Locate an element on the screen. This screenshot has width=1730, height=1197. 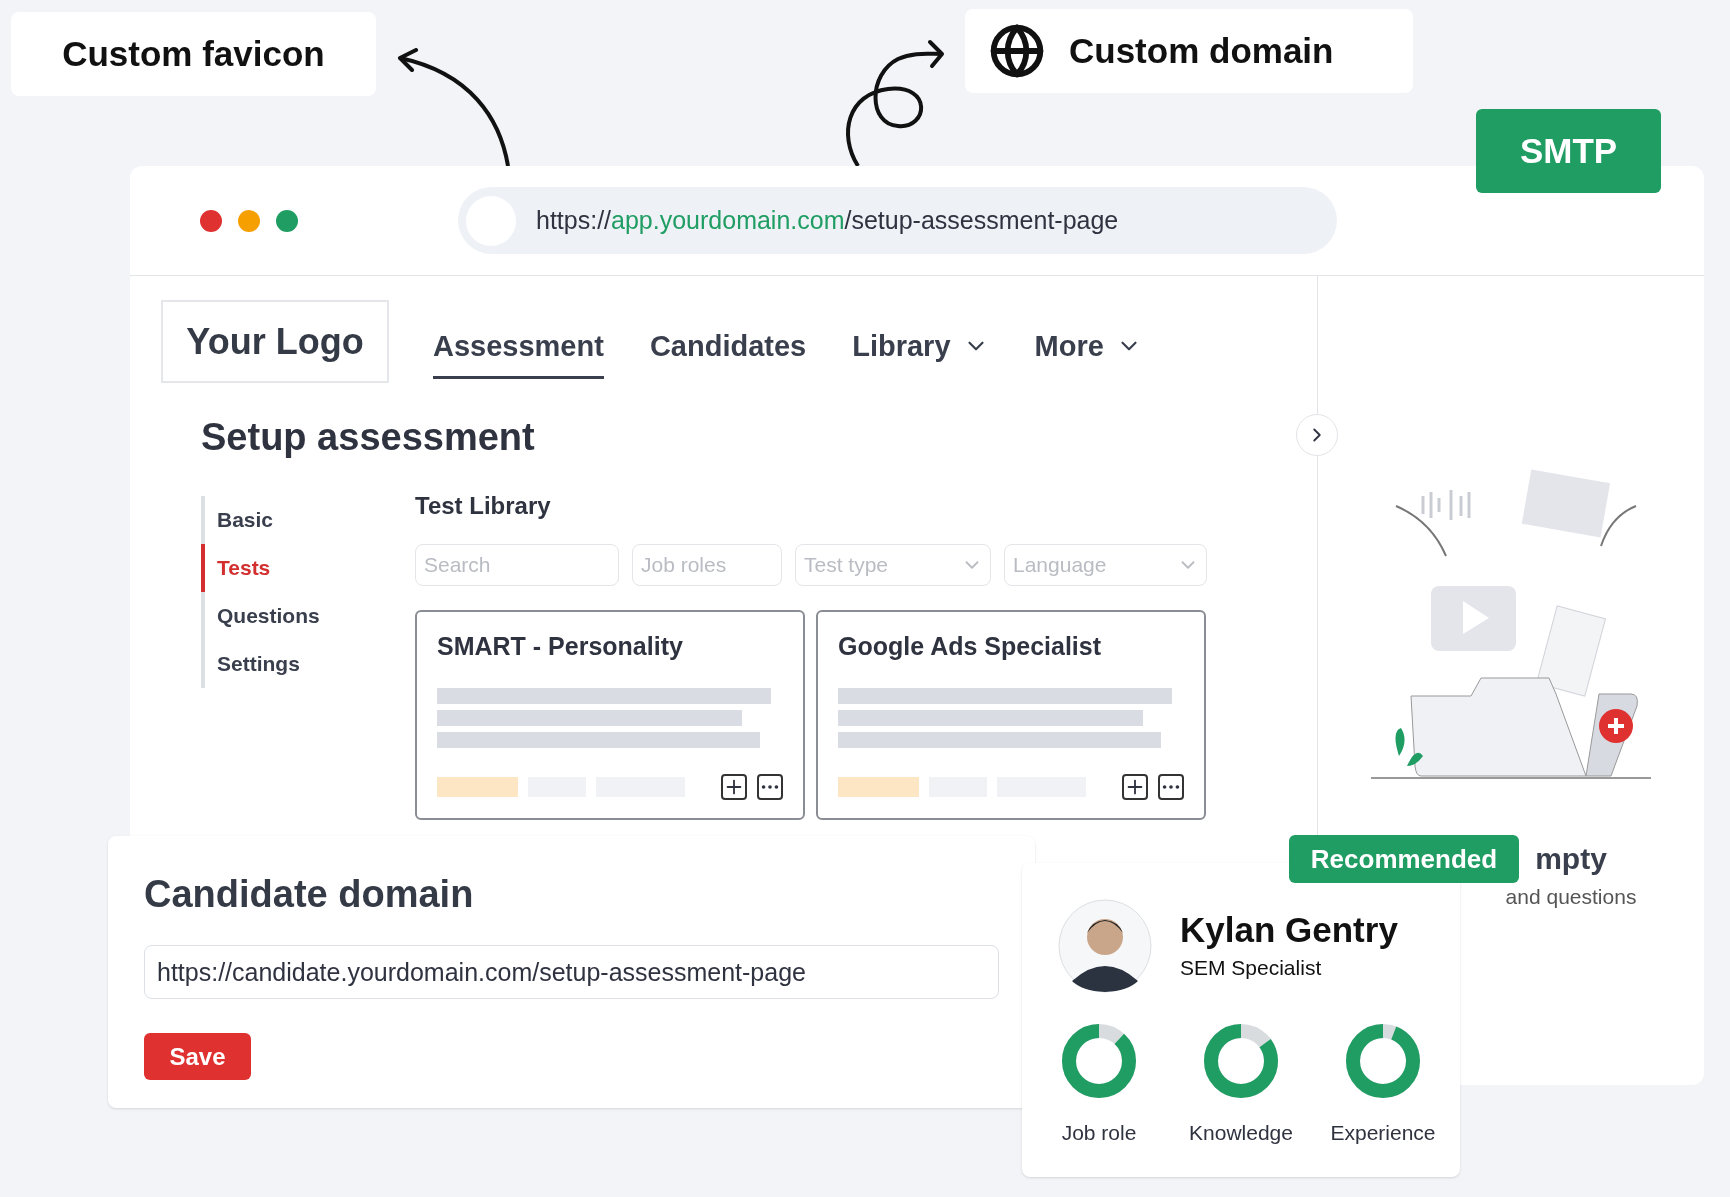
address-bar: https://app.yourdomain.com/setup-assessment-page is located at coordinates (897, 220).